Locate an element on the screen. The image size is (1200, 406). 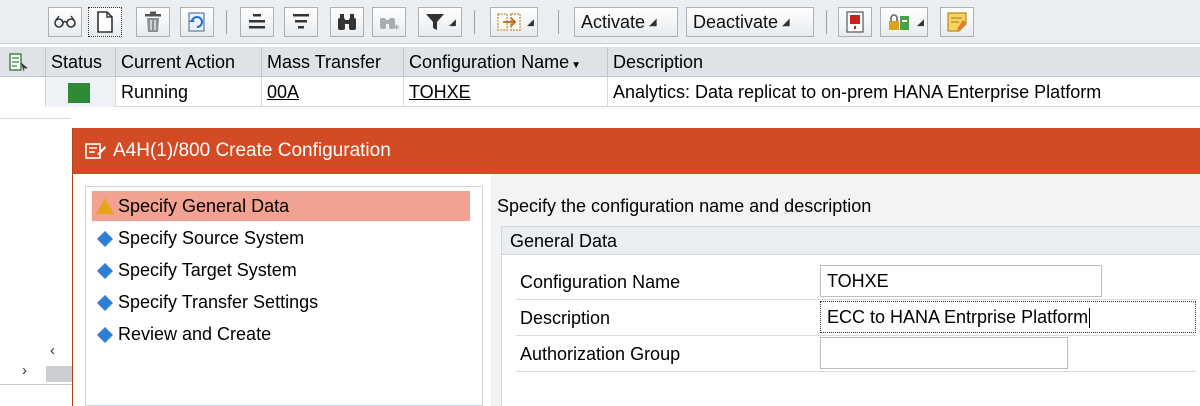
column-header-status: Status is located at coordinates (81, 62).